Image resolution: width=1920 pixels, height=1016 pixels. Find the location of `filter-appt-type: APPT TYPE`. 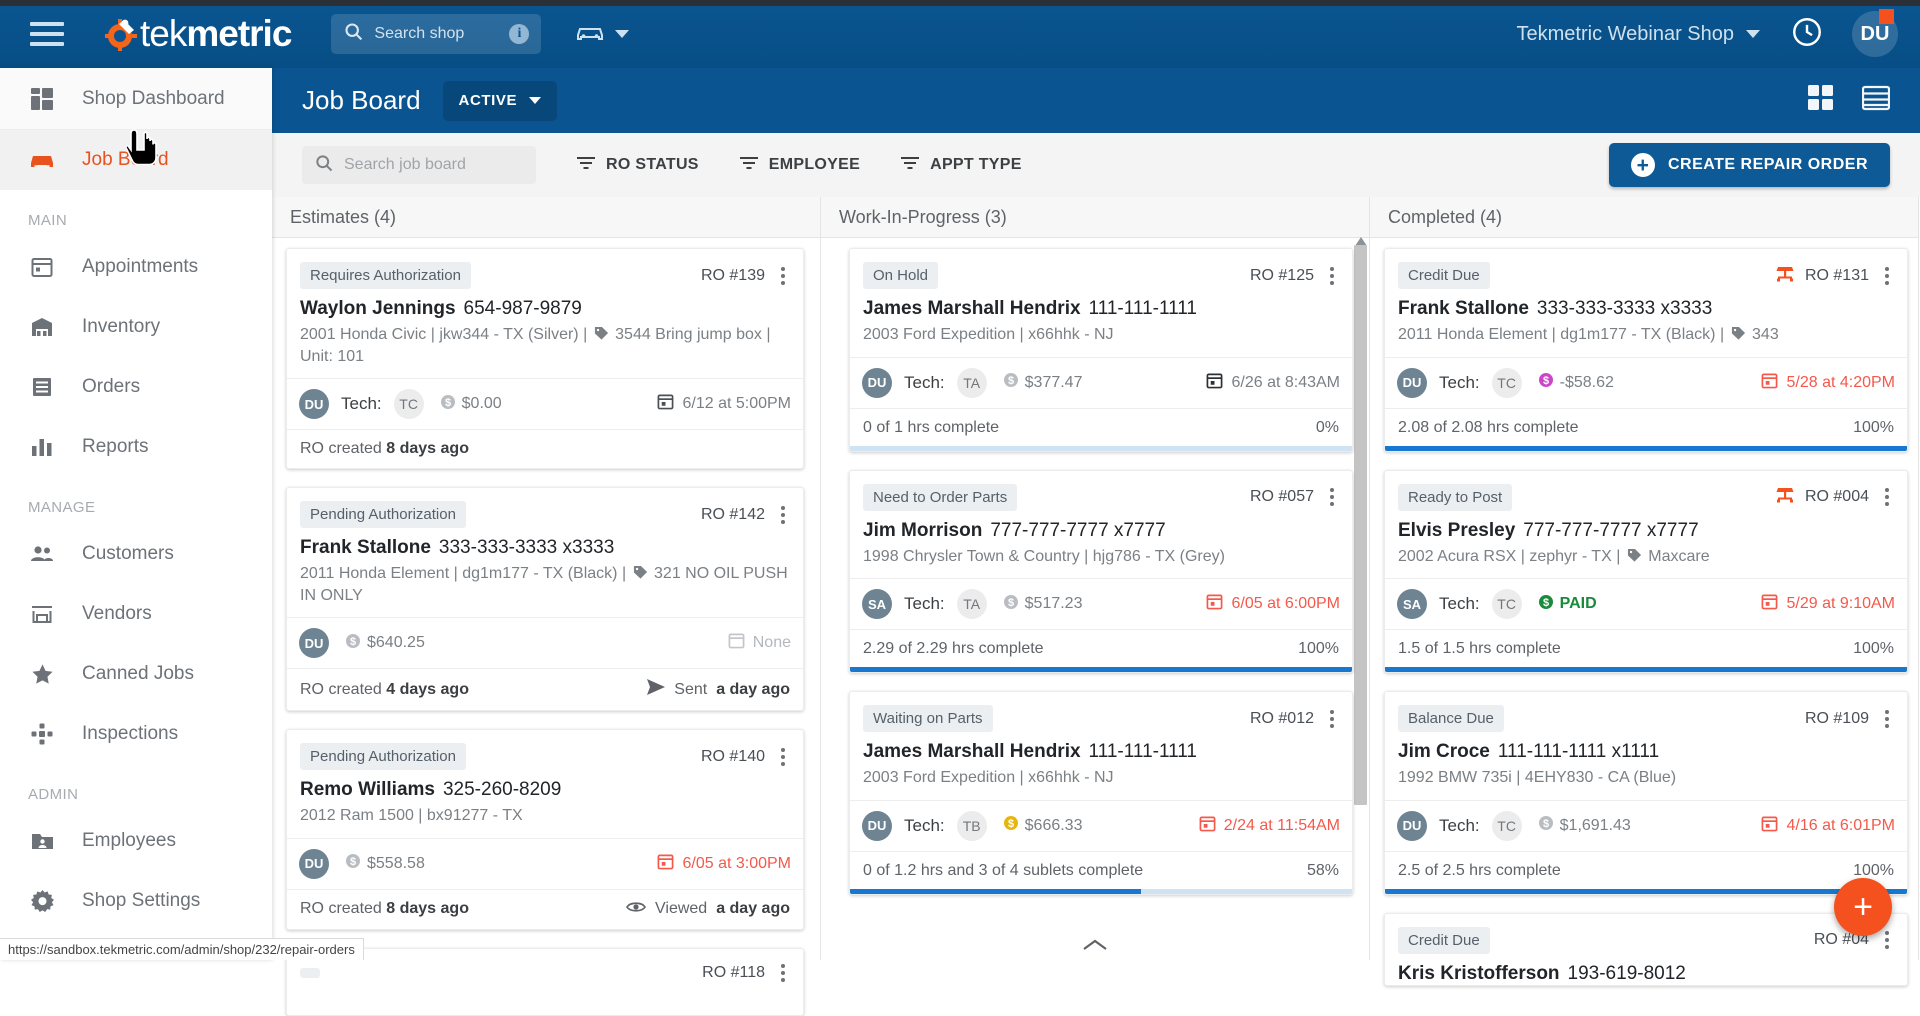

filter-appt-type: APPT TYPE is located at coordinates (961, 165).